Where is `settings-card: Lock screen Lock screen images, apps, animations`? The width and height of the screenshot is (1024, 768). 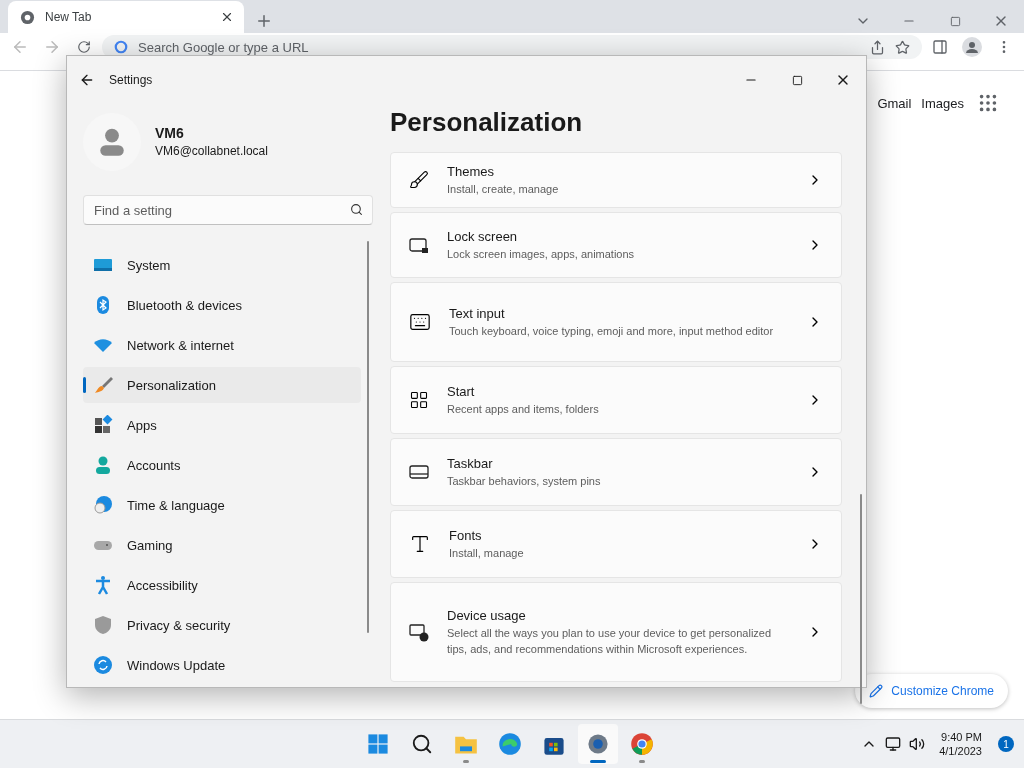 settings-card: Lock screen Lock screen images, apps, animations is located at coordinates (616, 245).